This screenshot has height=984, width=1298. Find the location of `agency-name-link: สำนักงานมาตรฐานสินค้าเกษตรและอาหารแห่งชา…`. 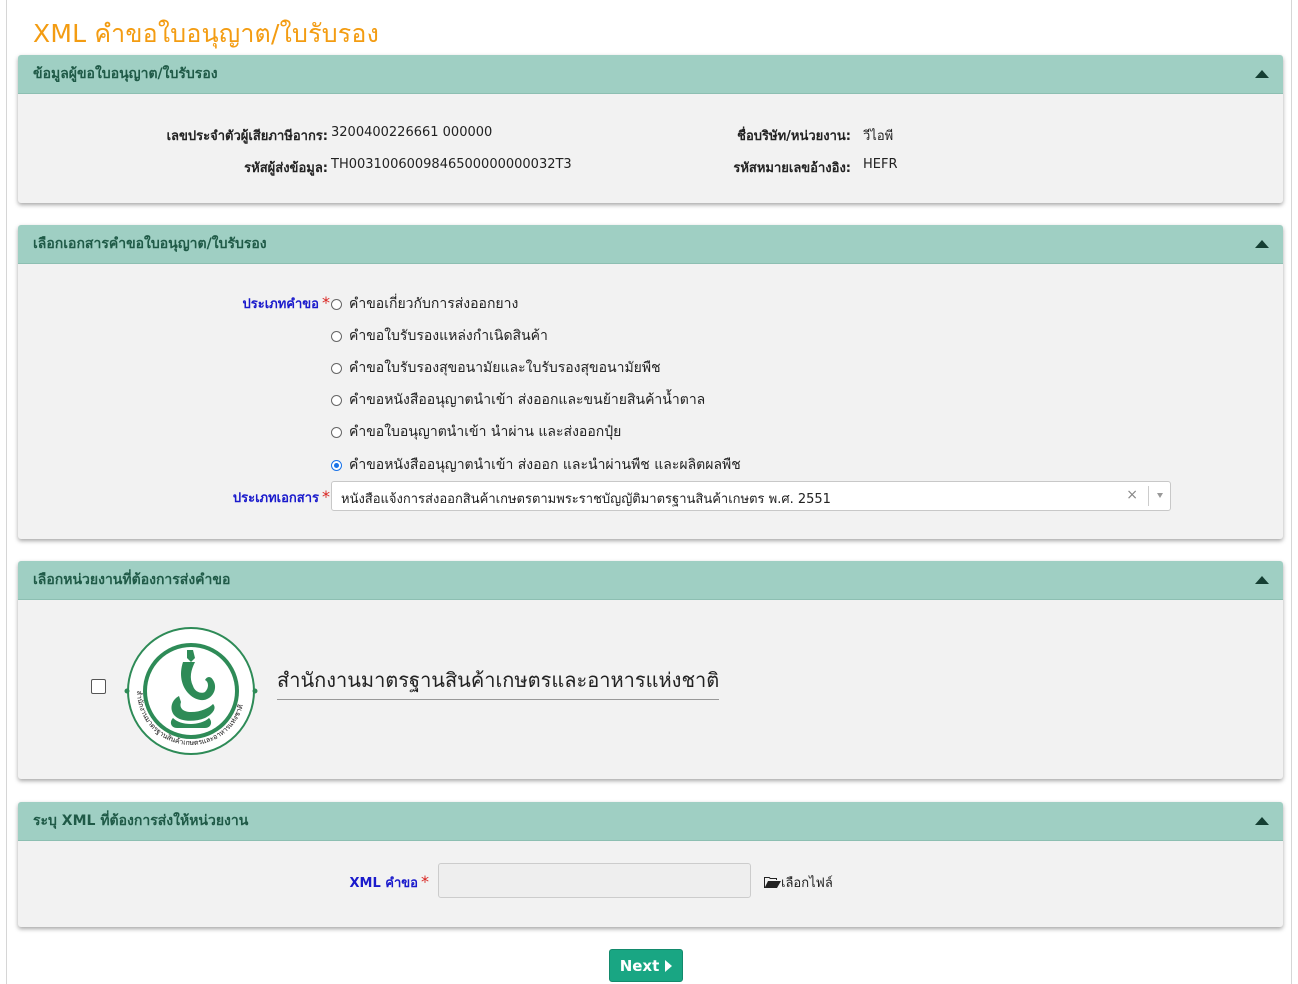

agency-name-link: สำนักงานมาตรฐานสินค้าเกษตรและอาหารแห่งชา… is located at coordinates (498, 682).